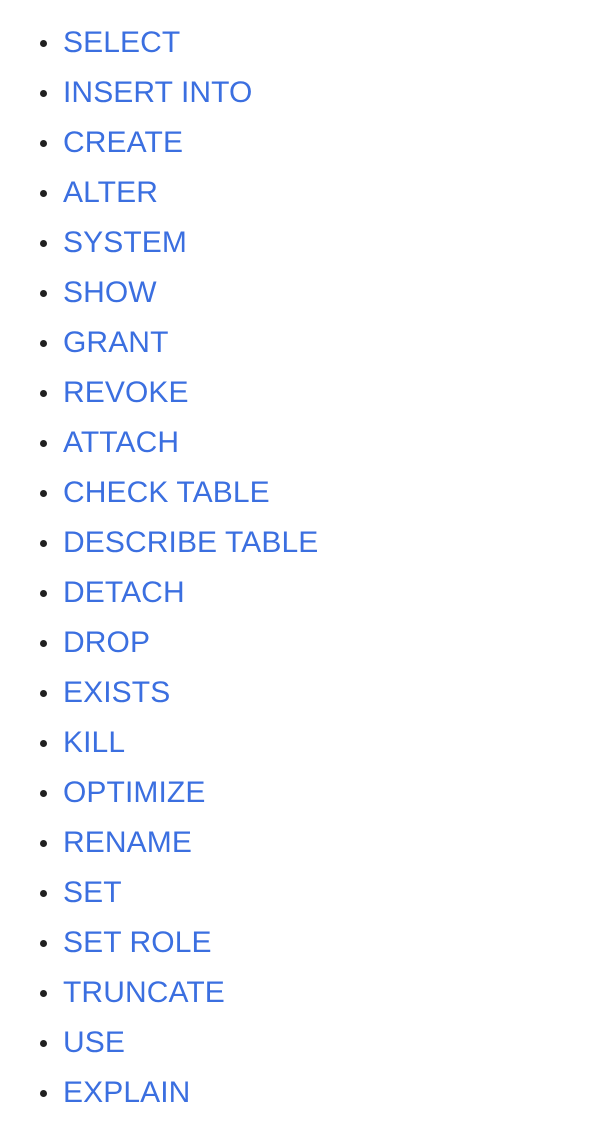  What do you see at coordinates (125, 242) in the screenshot?
I see `statement-link: SYSTEM` at bounding box center [125, 242].